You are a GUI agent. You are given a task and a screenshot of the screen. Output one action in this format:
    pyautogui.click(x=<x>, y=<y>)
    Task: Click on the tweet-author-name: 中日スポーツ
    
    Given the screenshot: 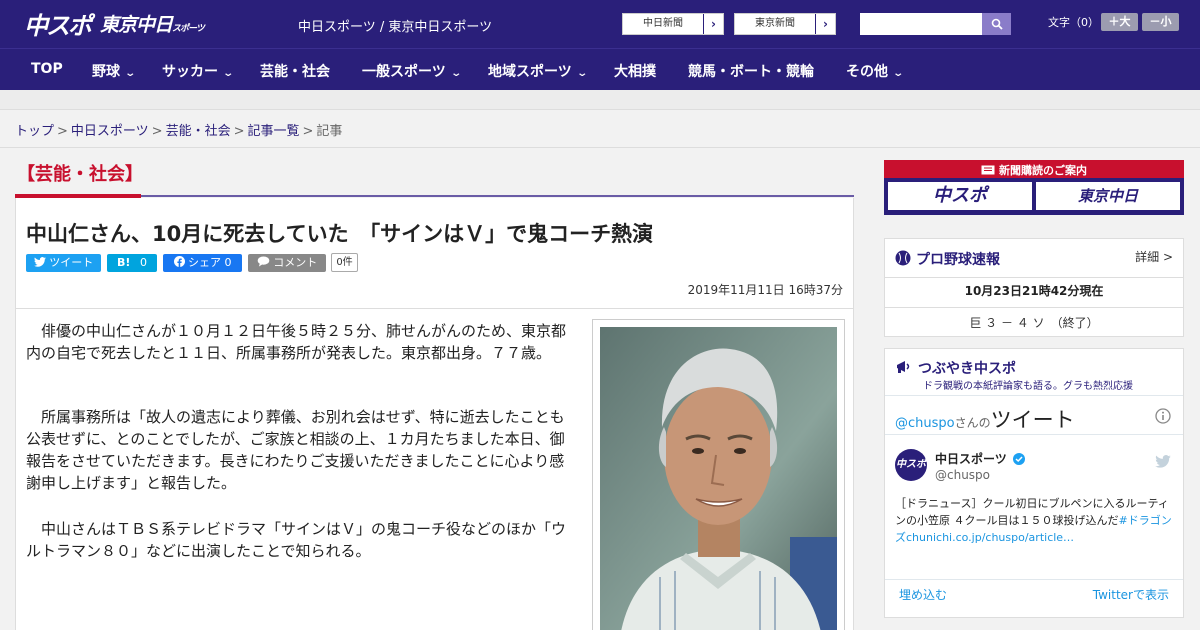 What is the action you would take?
    pyautogui.click(x=980, y=458)
    